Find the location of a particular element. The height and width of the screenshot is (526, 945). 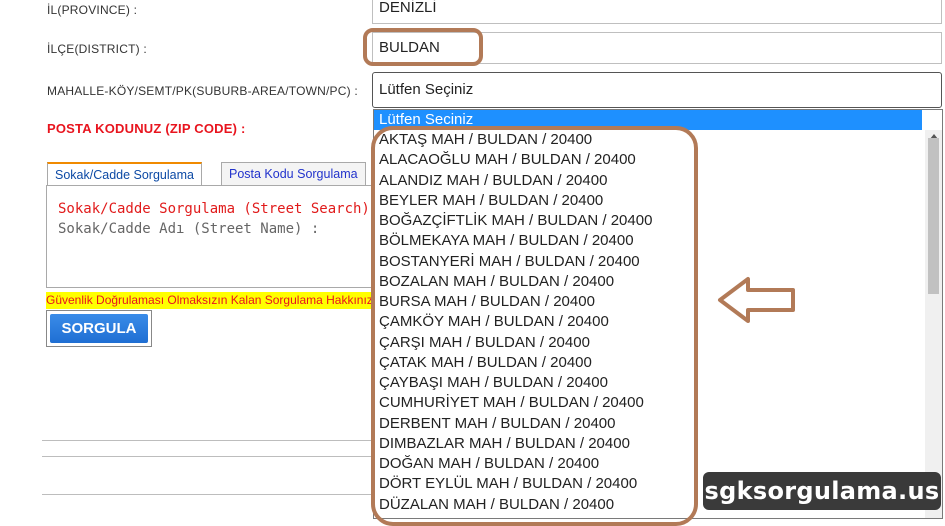

scrollbar-thumb is located at coordinates (933, 216).